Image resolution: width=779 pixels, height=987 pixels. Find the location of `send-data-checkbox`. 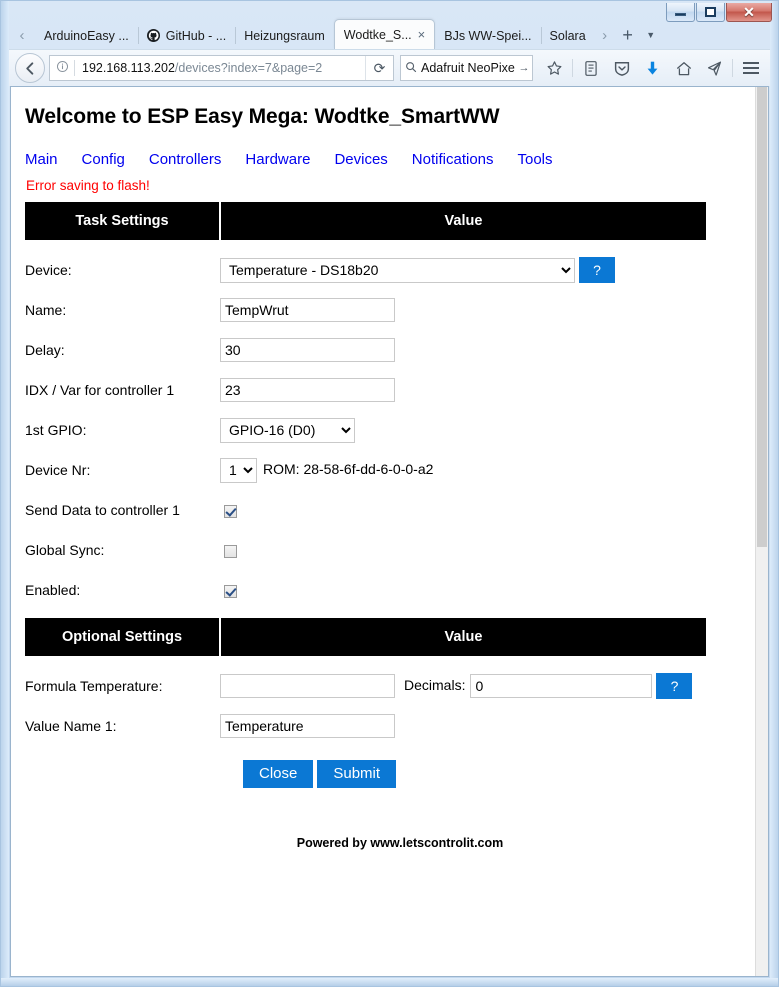

send-data-checkbox is located at coordinates (230, 511).